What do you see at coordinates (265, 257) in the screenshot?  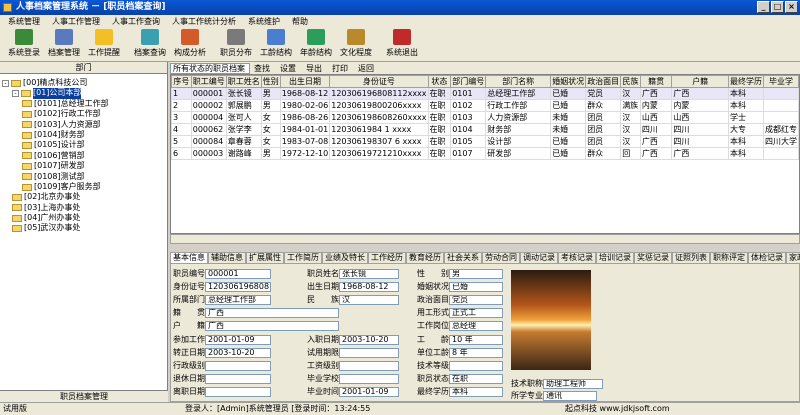 I see `tab-2: 扩展属性` at bounding box center [265, 257].